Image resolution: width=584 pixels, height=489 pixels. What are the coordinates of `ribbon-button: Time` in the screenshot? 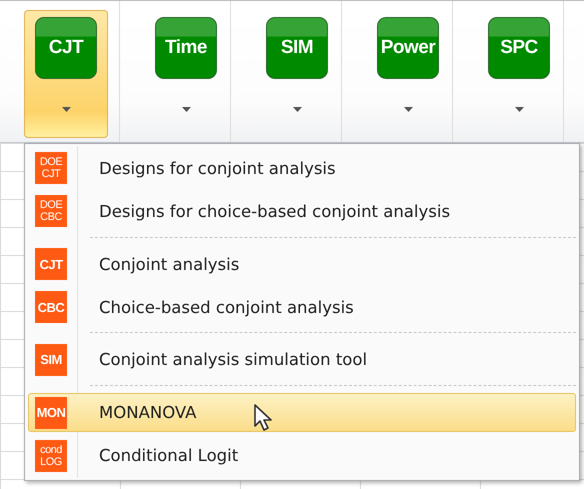 It's located at (186, 74).